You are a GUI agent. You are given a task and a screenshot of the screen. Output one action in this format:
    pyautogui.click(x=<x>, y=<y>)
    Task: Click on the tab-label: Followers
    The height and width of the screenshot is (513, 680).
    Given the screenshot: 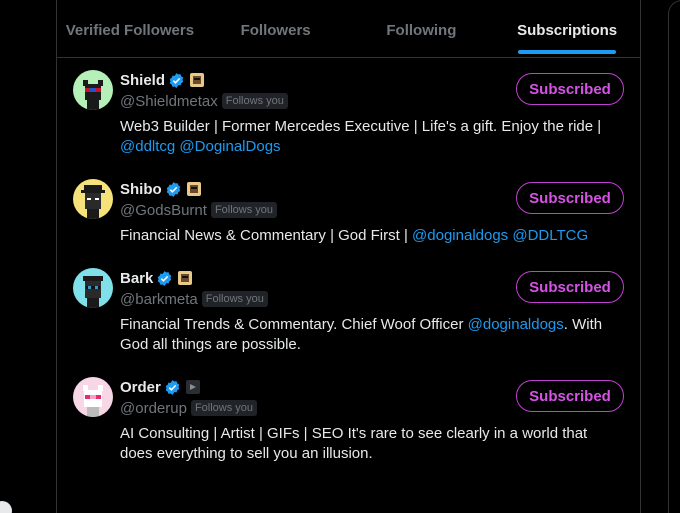 What is the action you would take?
    pyautogui.click(x=275, y=30)
    